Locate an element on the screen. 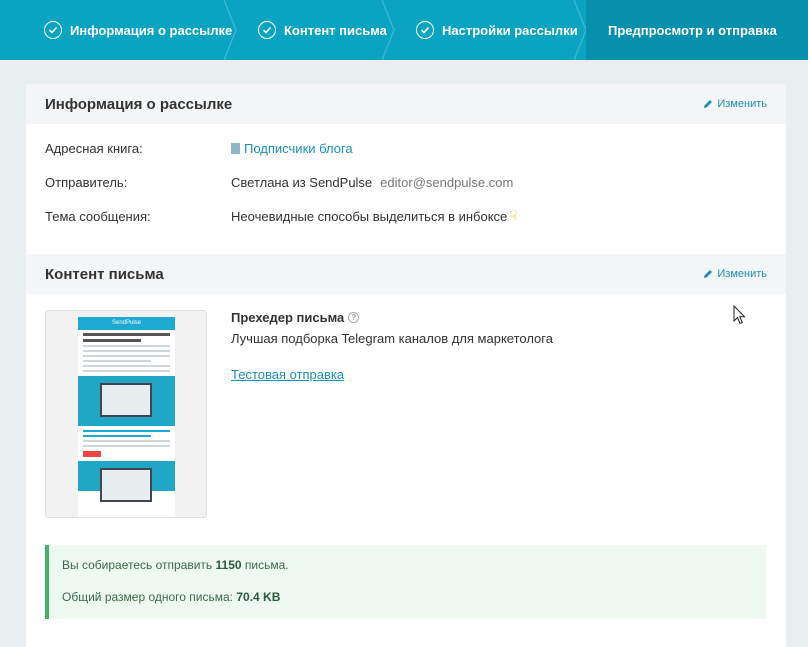 This screenshot has width=808, height=647. edit-content-link: Изменить is located at coordinates (735, 274).